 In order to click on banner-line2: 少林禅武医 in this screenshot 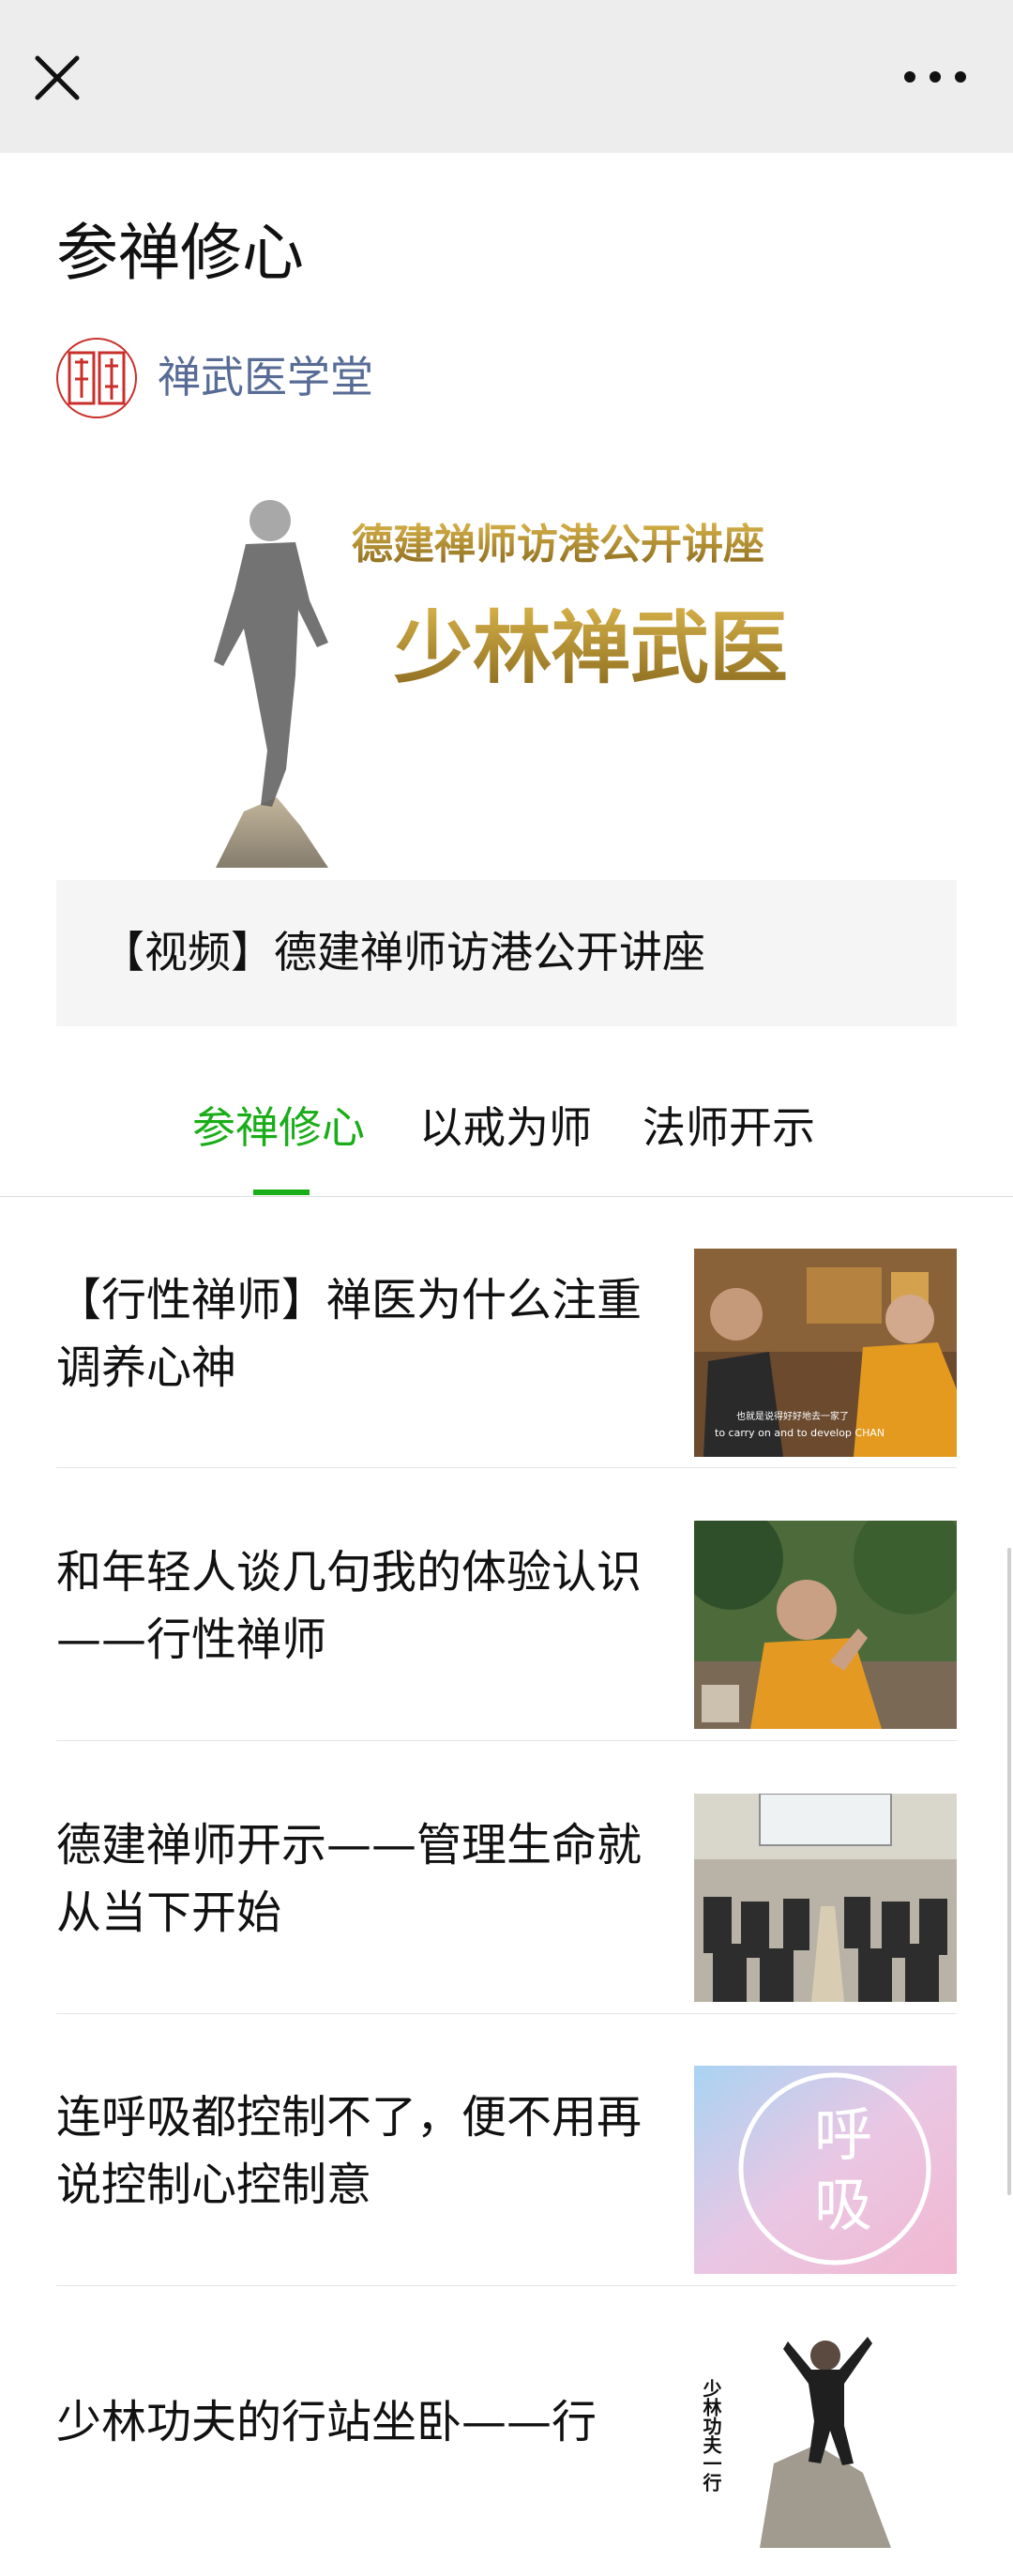, I will do `click(591, 647)`.